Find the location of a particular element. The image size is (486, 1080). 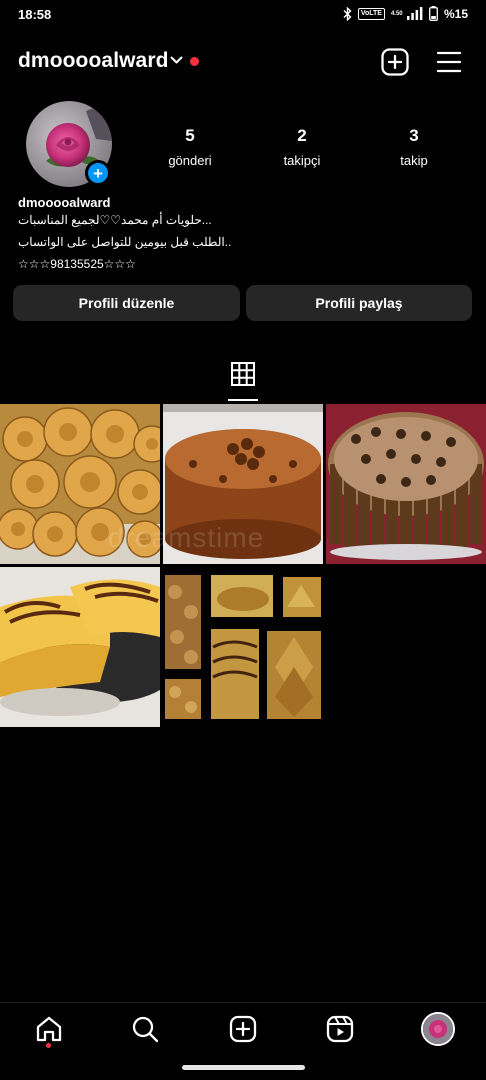

net-speed: 4.50 is located at coordinates (396, 13).